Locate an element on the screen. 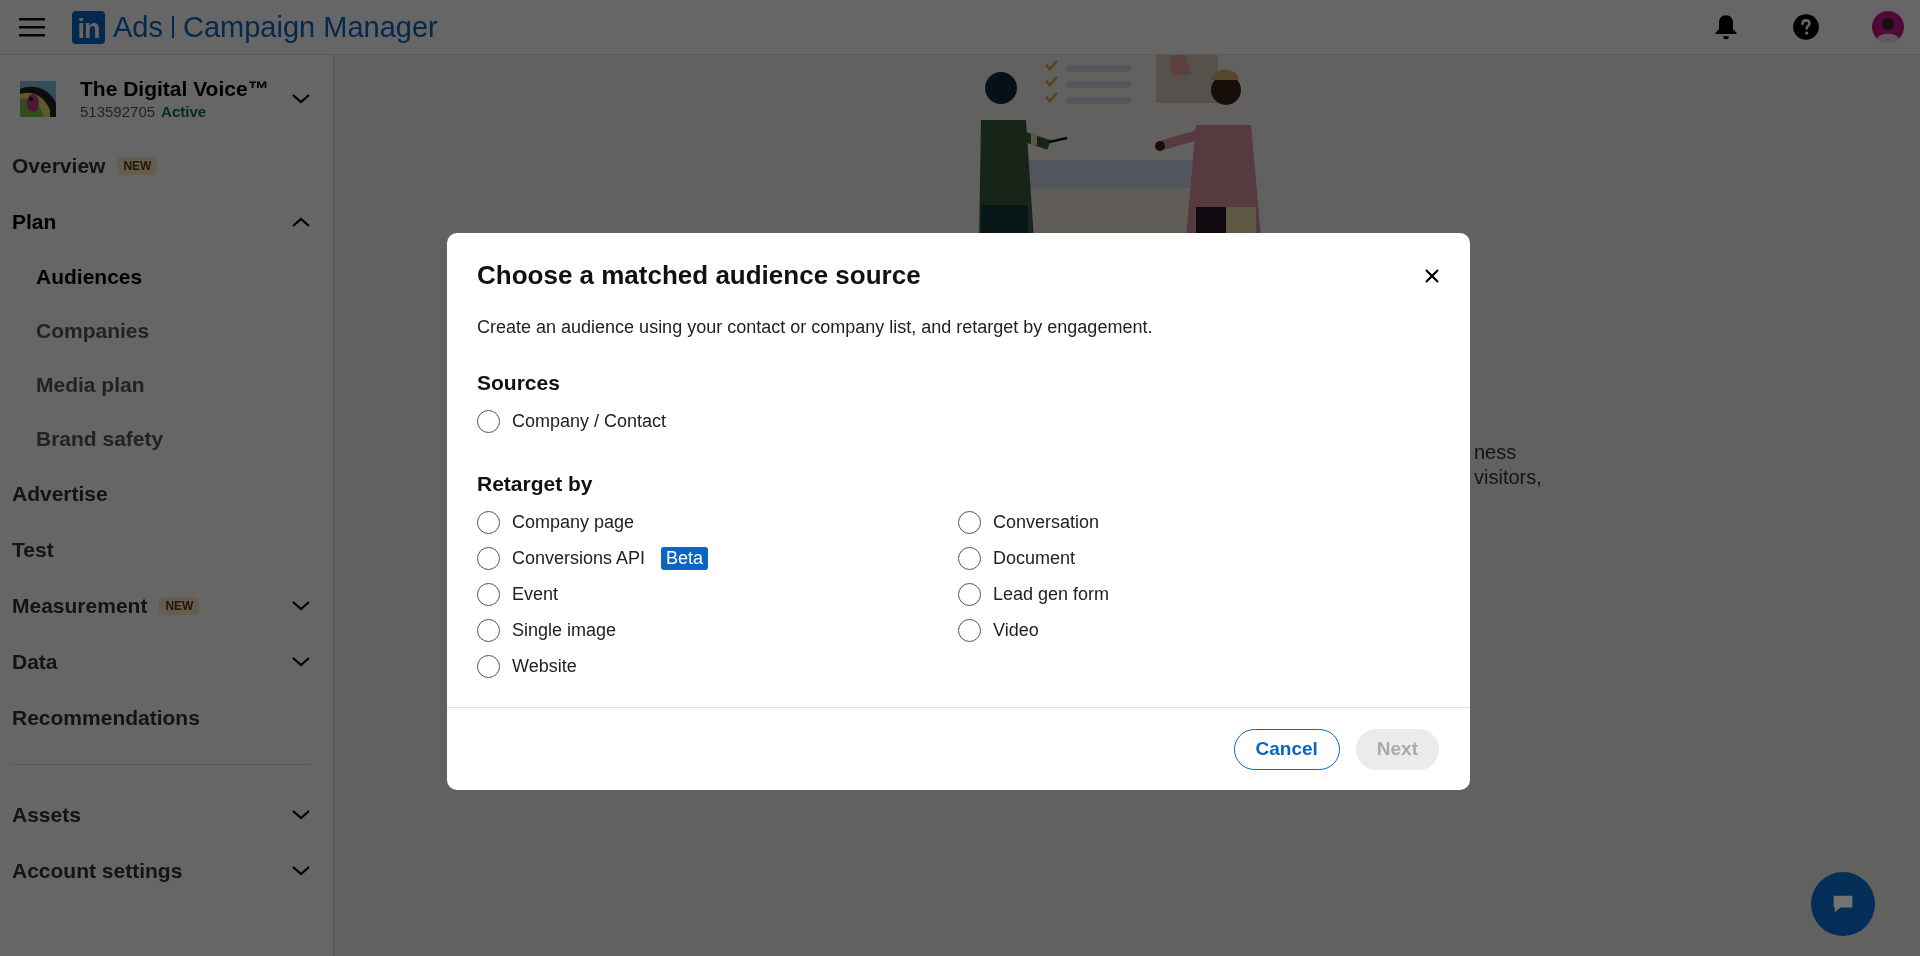 This screenshot has width=1920, height=956. nav-item: Assets is located at coordinates (161, 815).